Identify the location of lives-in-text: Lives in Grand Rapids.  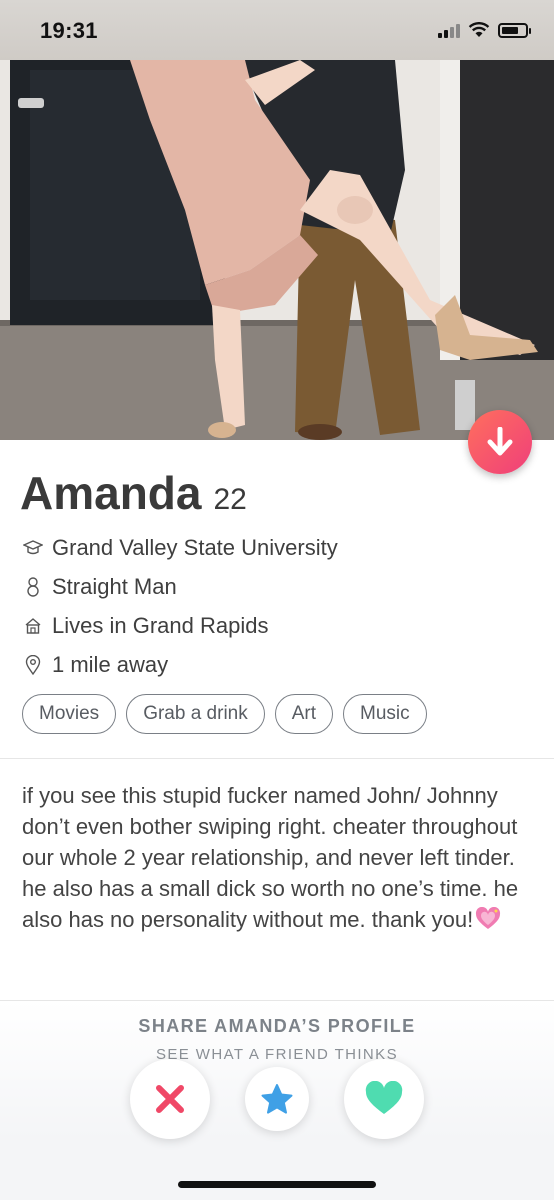
(160, 625).